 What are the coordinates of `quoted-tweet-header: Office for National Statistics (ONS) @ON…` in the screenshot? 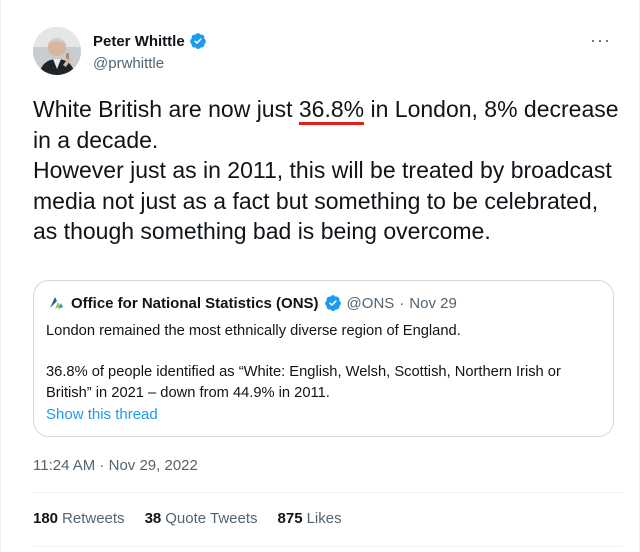 It's located at (251, 303).